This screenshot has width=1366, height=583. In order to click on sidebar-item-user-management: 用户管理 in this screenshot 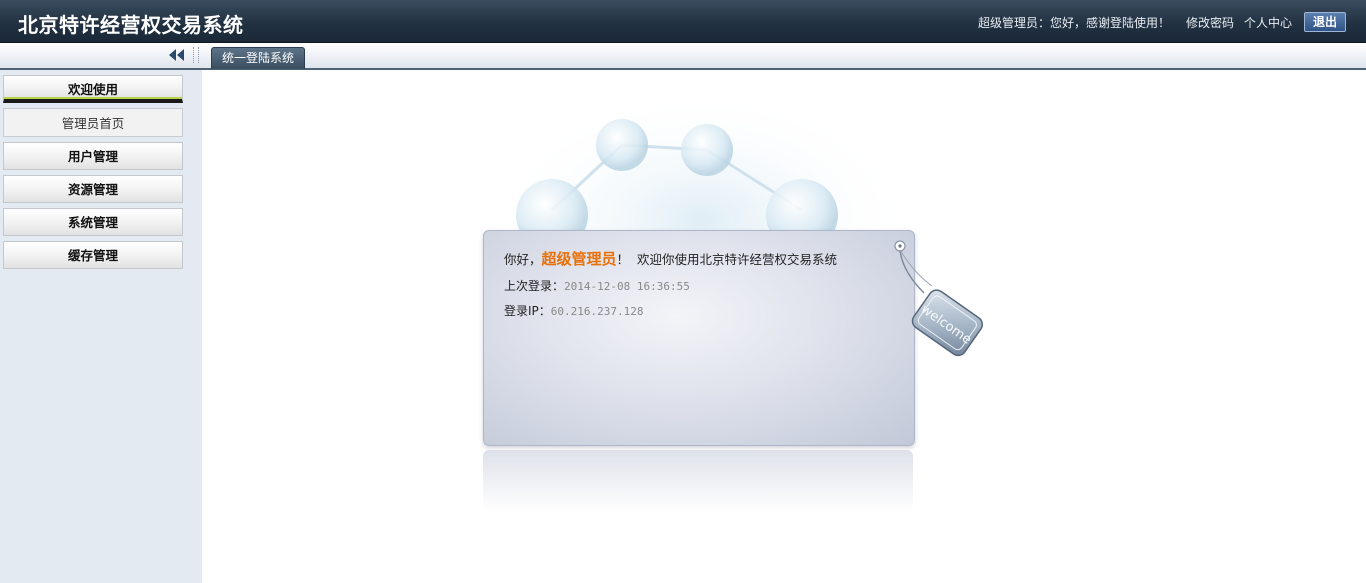, I will do `click(93, 156)`.